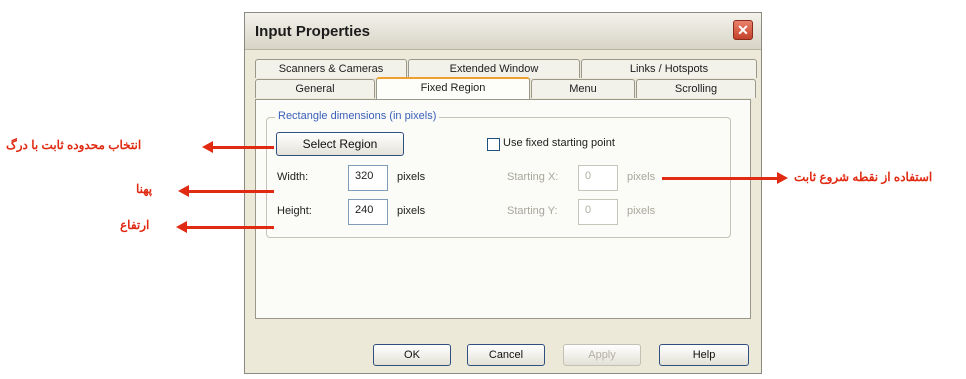  Describe the element at coordinates (503, 31) in the screenshot. I see `title-bar: Input Properties ✕` at that location.